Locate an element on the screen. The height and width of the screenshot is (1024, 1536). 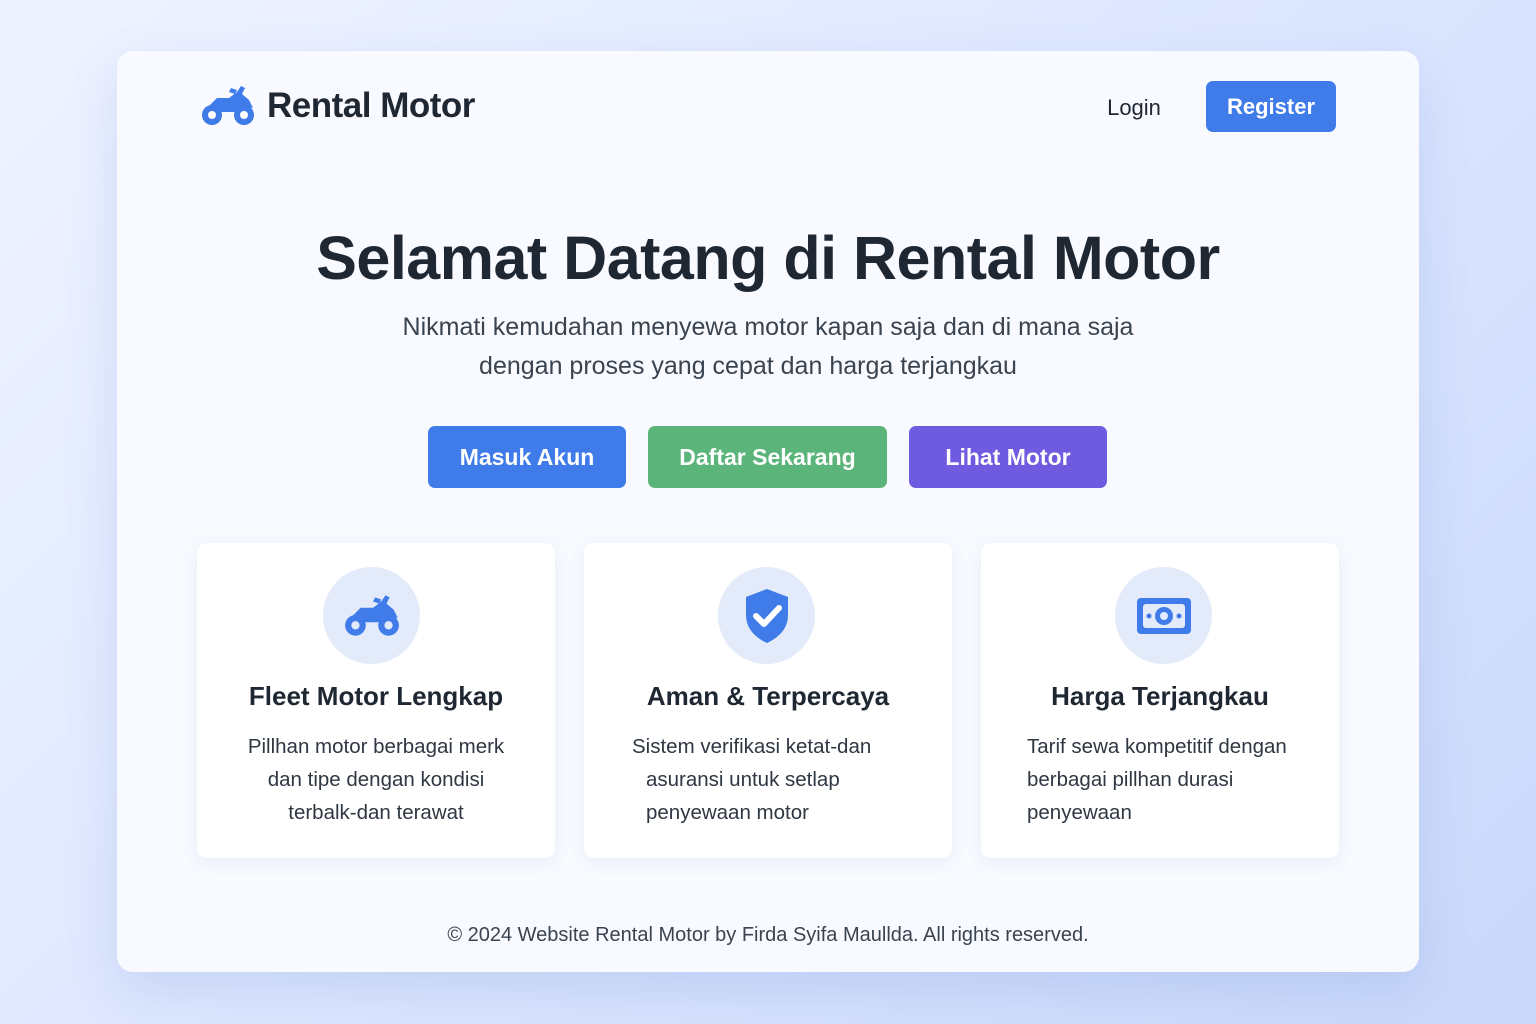
login-link: Login is located at coordinates (1134, 108).